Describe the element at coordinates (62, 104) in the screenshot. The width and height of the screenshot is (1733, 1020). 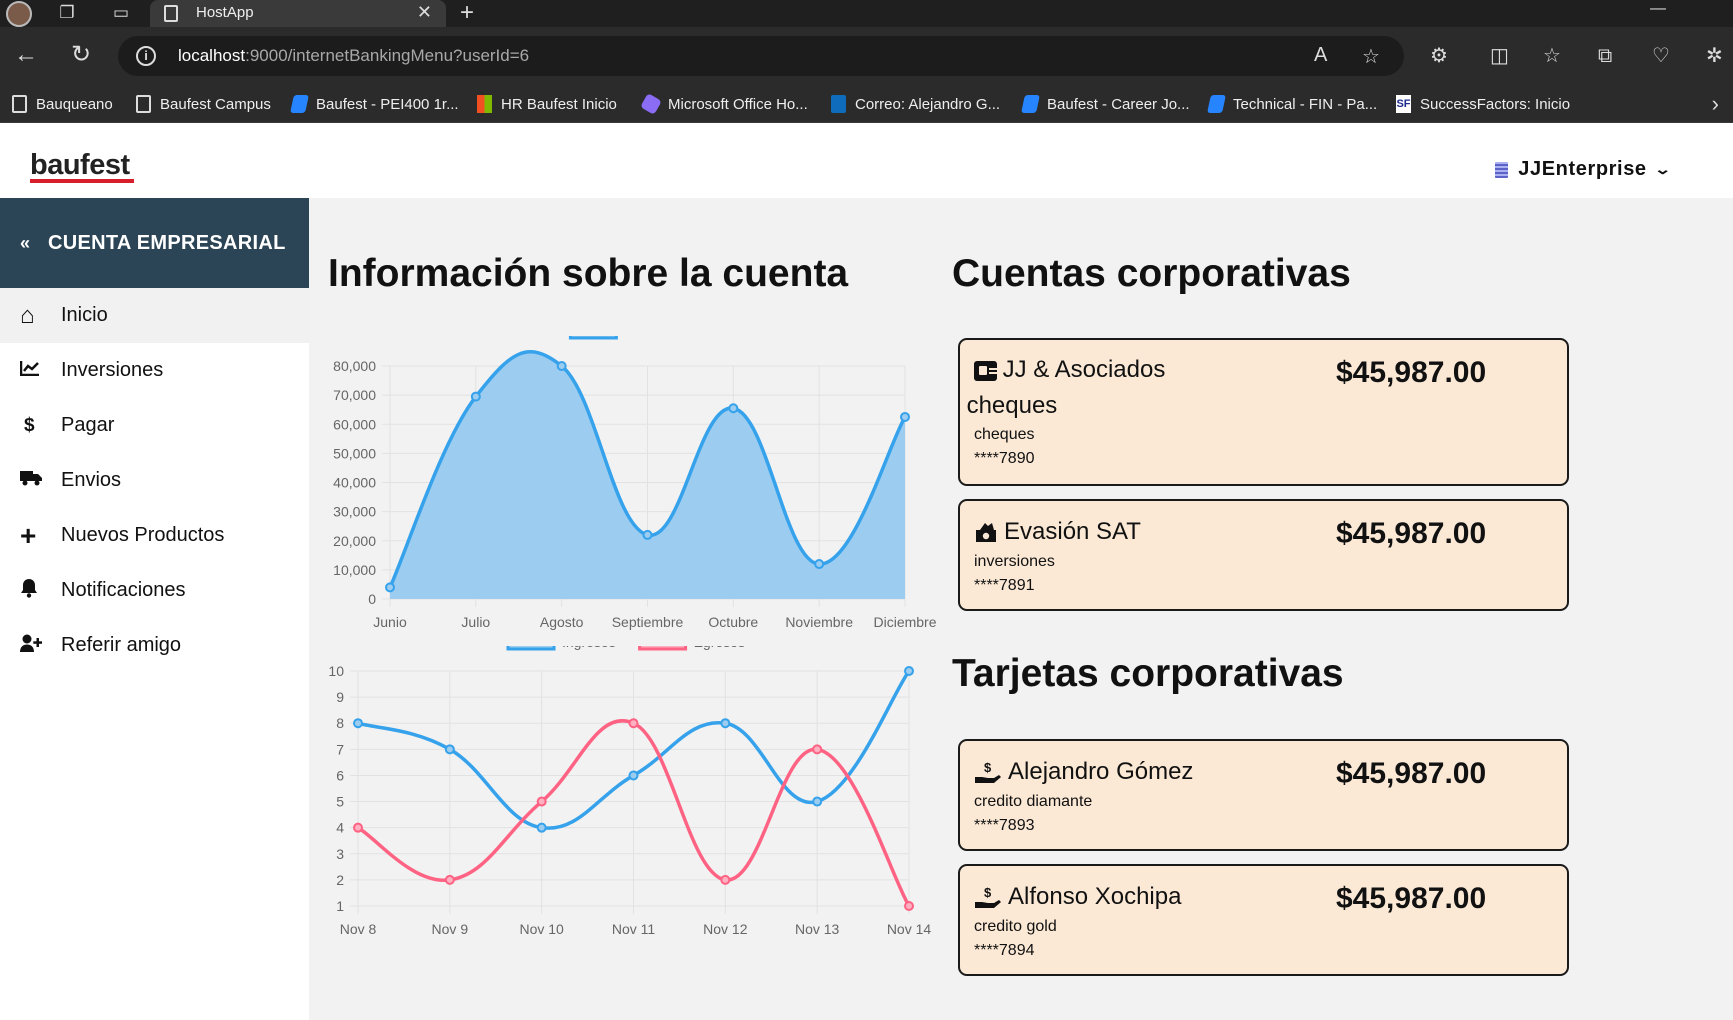
I see `bookmark-bauqueano: Bauqueano` at that location.